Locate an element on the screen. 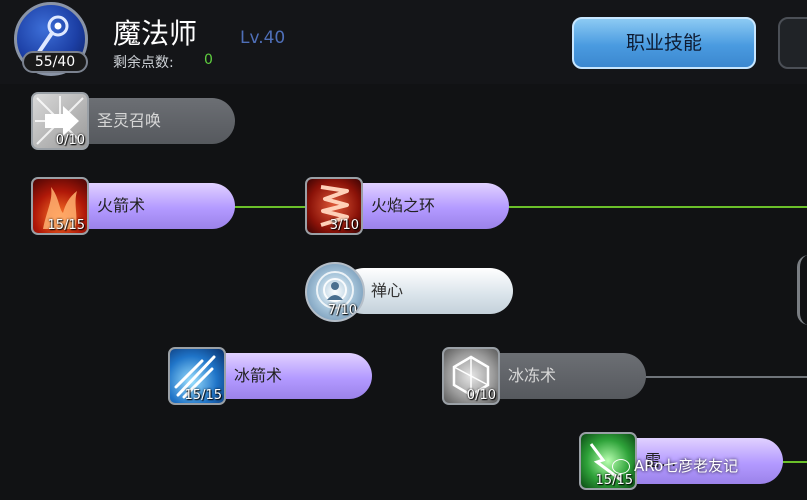 The height and width of the screenshot is (500, 807). holy-summon-icon: 0/10 is located at coordinates (60, 121).